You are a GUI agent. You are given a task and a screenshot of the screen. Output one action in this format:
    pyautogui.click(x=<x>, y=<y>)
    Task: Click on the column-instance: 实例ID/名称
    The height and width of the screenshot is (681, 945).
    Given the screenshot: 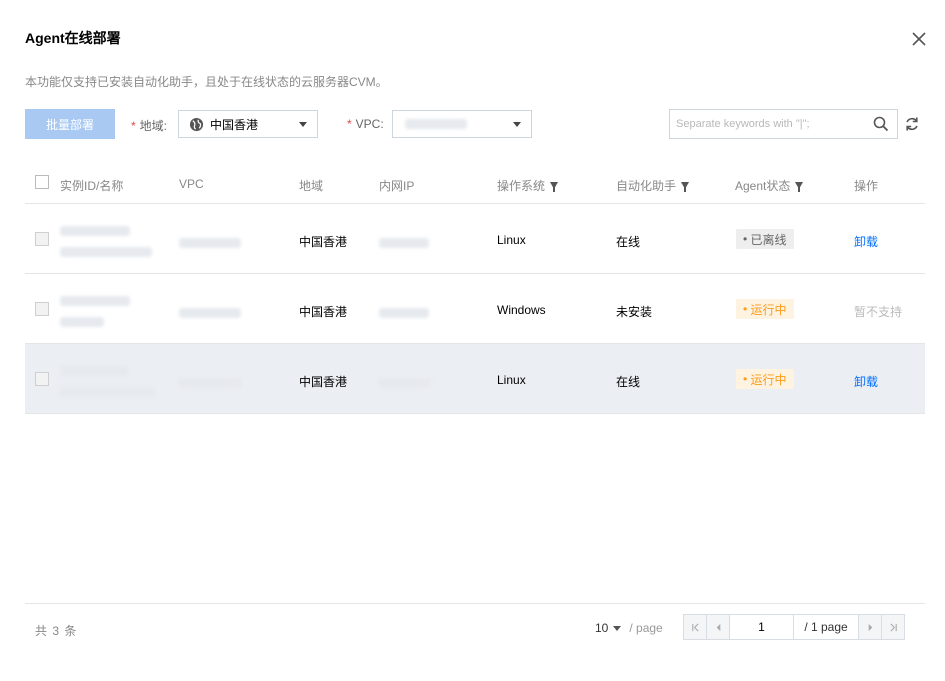 What is the action you would take?
    pyautogui.click(x=92, y=186)
    